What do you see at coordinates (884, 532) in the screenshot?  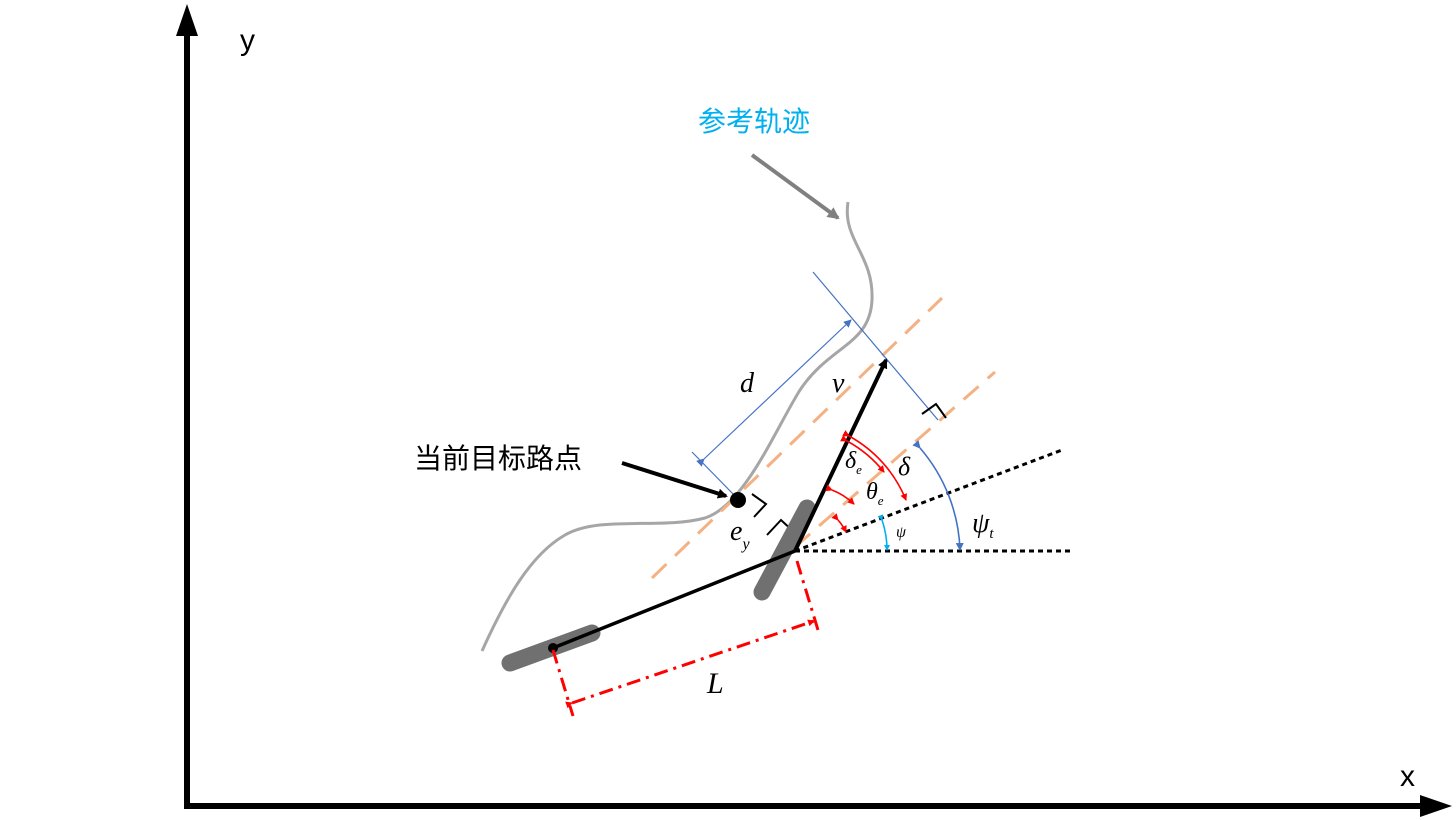 I see `psi-arc` at bounding box center [884, 532].